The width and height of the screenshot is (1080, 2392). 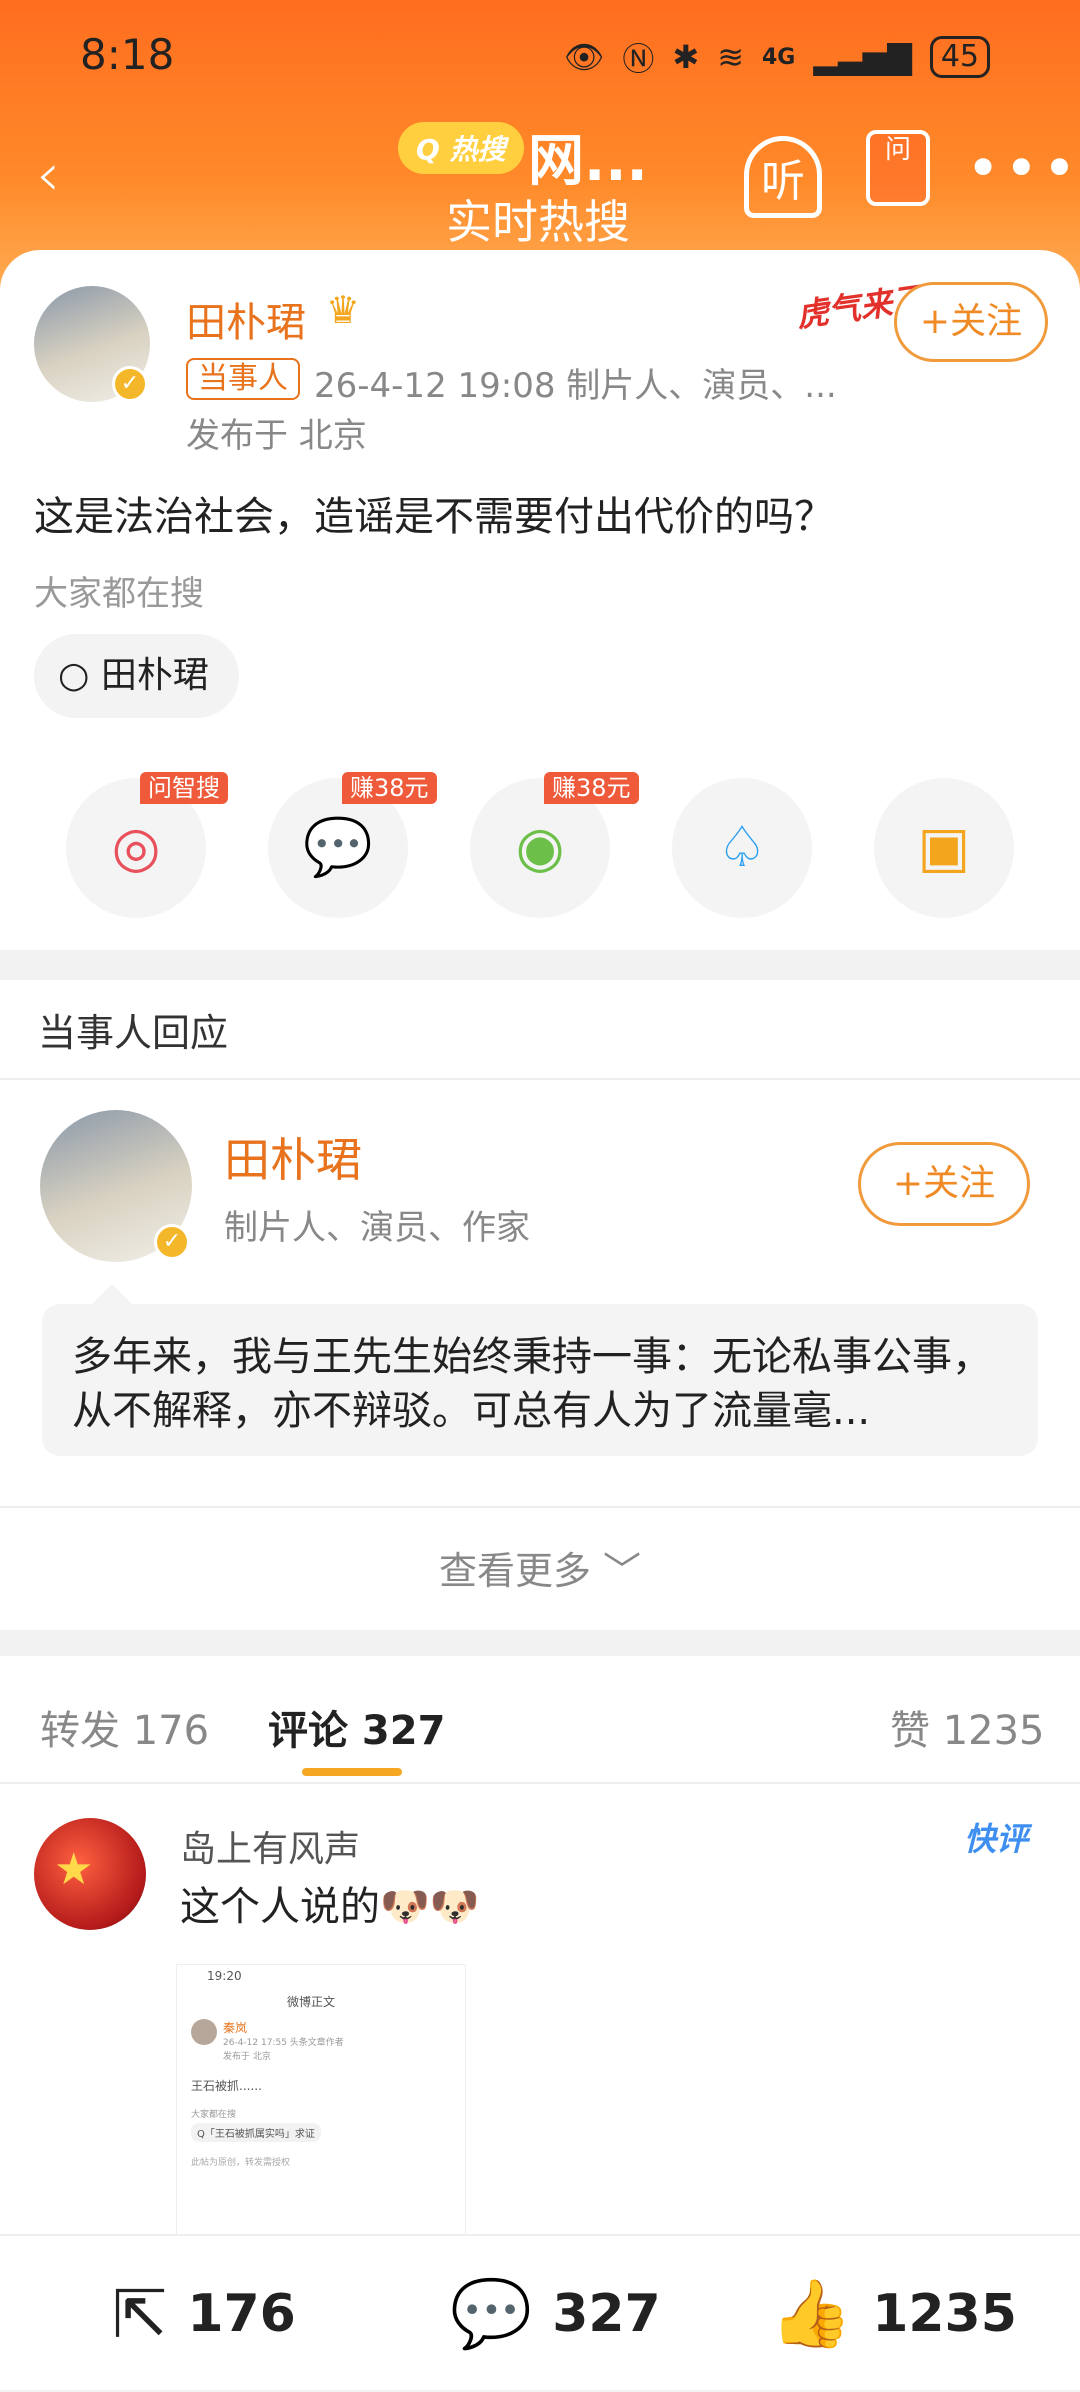 I want to click on section-title: 当事人回应, so click(x=133, y=1033).